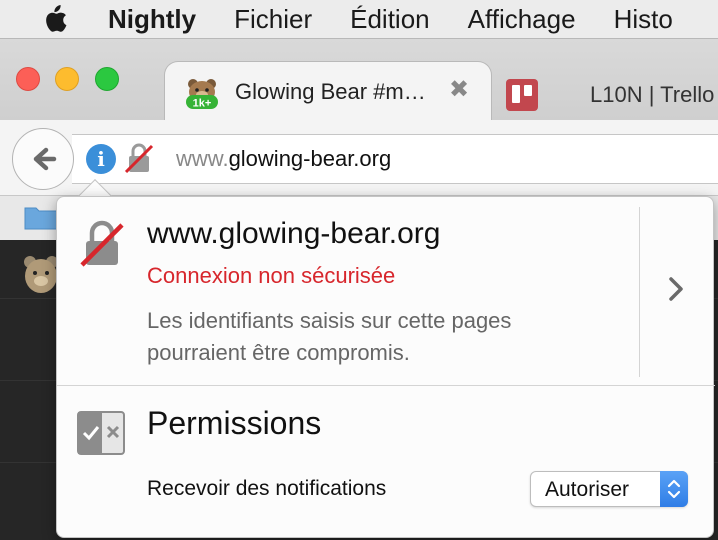 This screenshot has width=718, height=540. What do you see at coordinates (395, 159) in the screenshot?
I see `url-bar` at bounding box center [395, 159].